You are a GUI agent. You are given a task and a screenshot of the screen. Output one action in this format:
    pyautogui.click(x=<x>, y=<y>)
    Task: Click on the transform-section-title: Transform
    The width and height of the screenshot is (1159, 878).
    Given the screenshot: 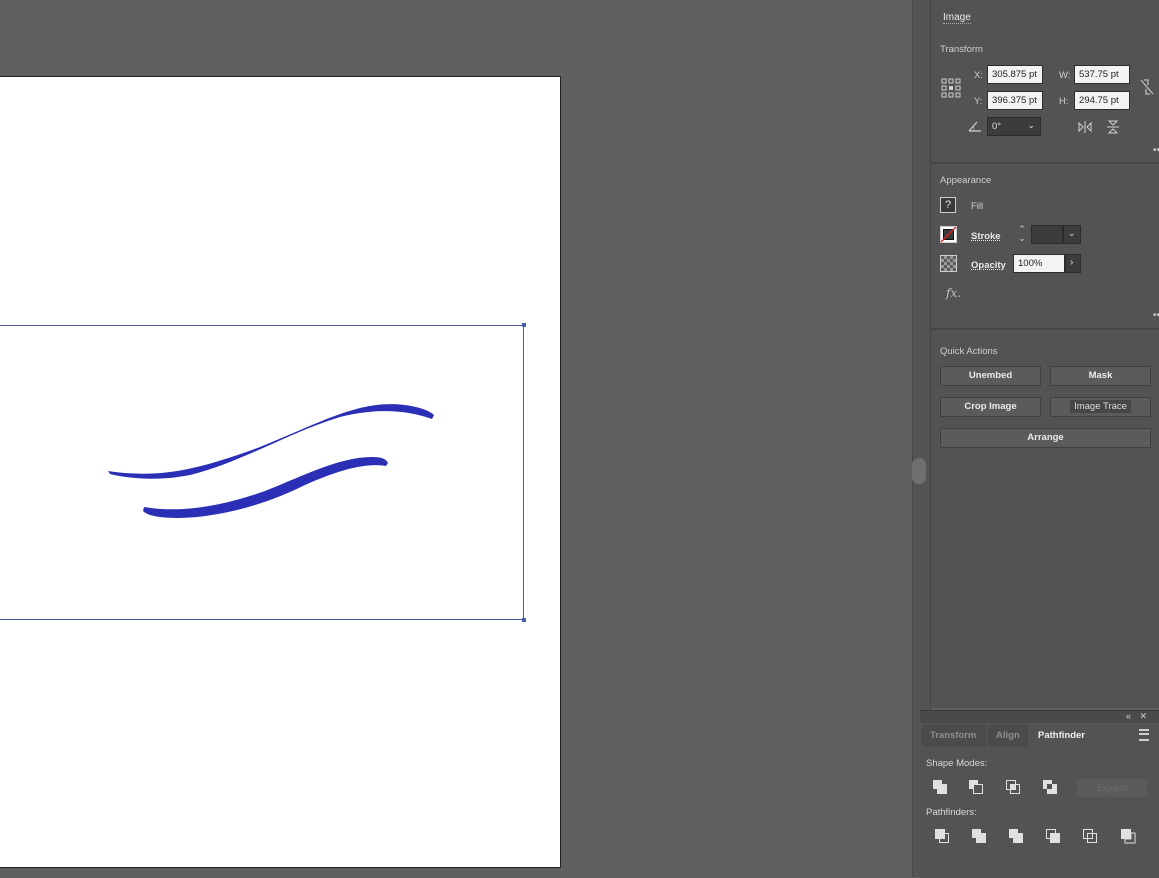 What is the action you would take?
    pyautogui.click(x=961, y=49)
    